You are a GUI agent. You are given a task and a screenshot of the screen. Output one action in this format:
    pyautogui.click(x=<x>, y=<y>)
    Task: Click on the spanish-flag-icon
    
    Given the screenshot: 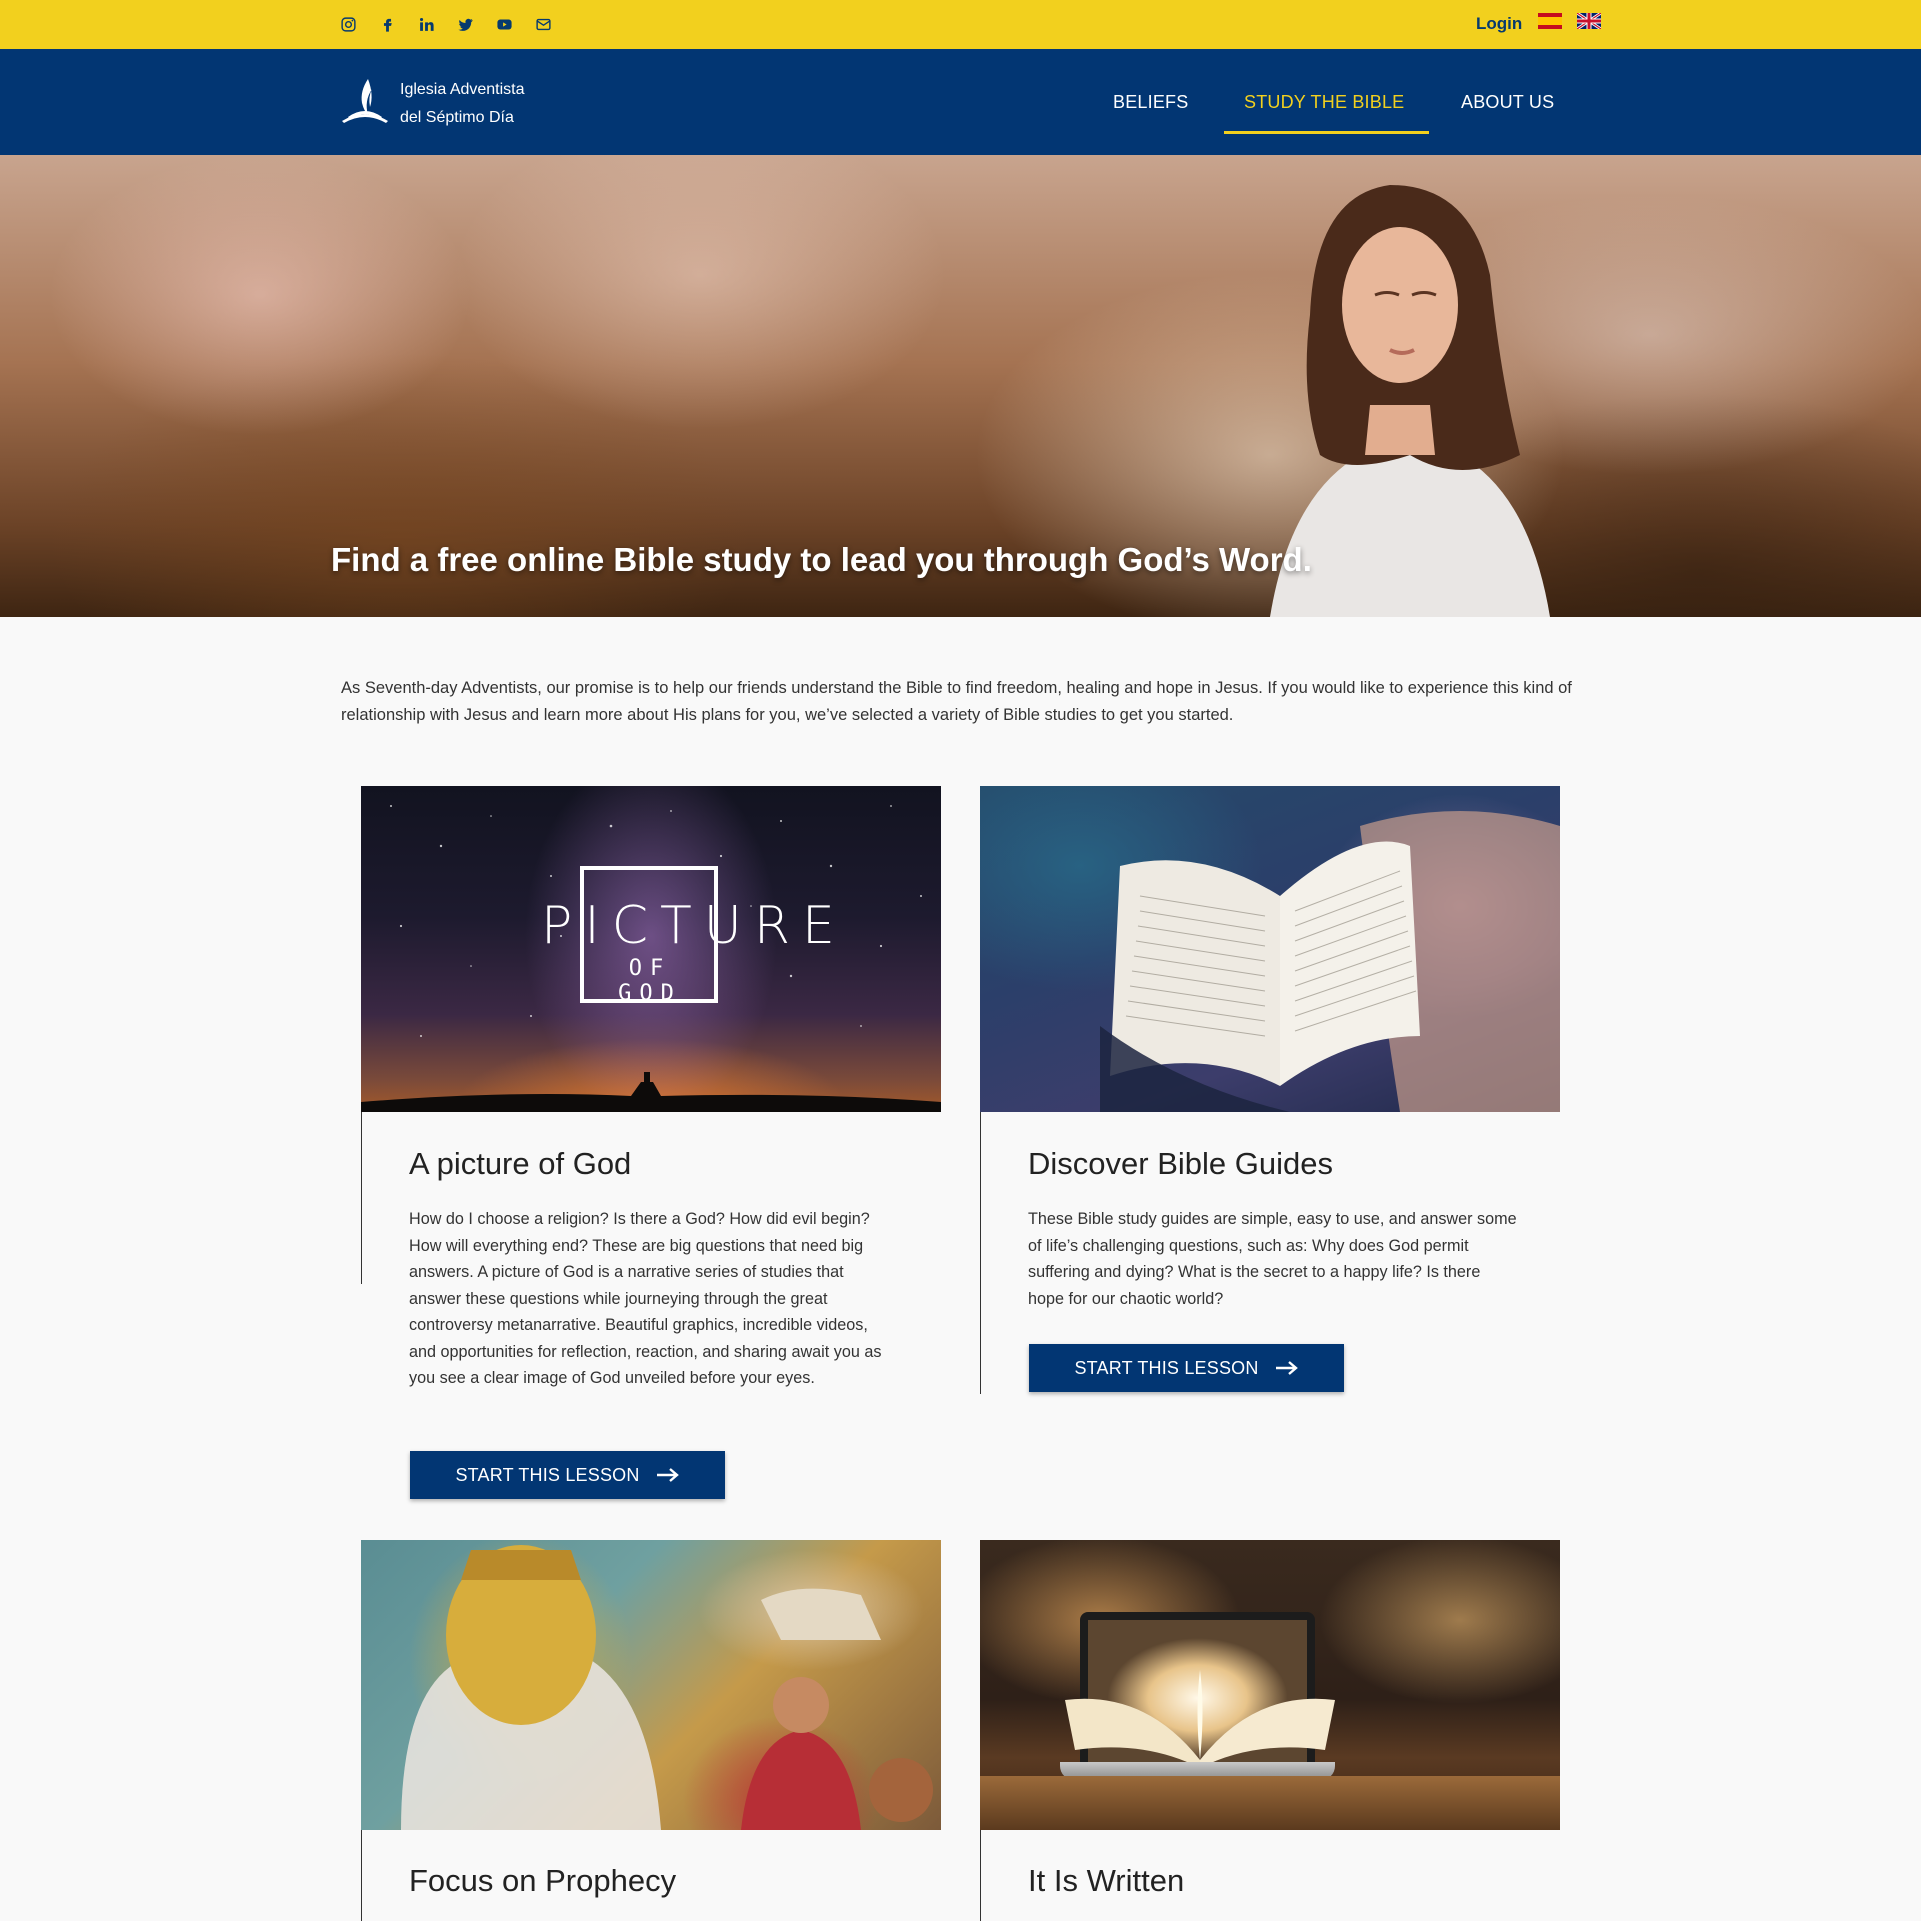 What is the action you would take?
    pyautogui.click(x=1550, y=21)
    